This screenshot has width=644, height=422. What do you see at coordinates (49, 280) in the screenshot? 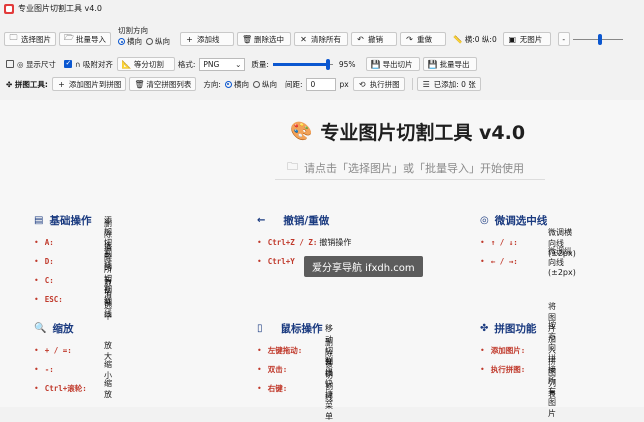
I see `shortcut-key: C:` at bounding box center [49, 280].